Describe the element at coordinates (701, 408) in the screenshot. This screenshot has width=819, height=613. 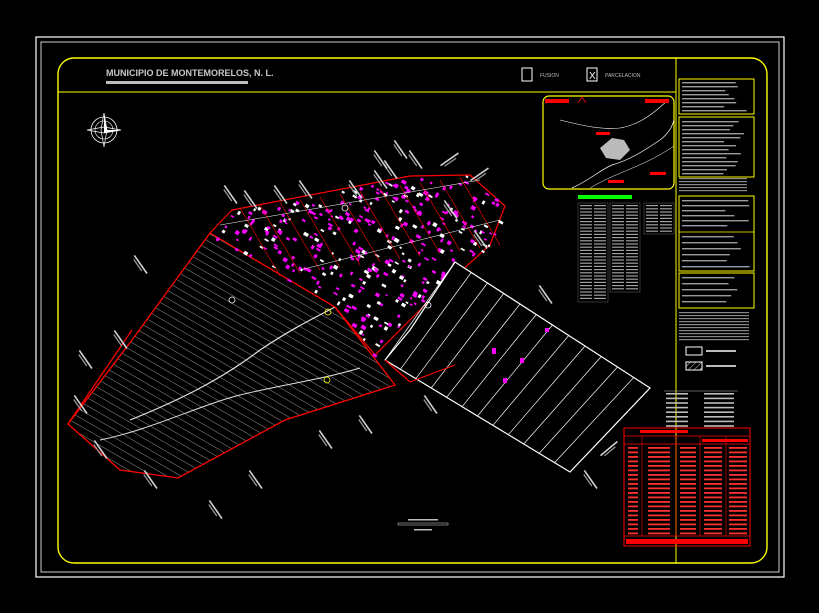
I see `area-summary` at that location.